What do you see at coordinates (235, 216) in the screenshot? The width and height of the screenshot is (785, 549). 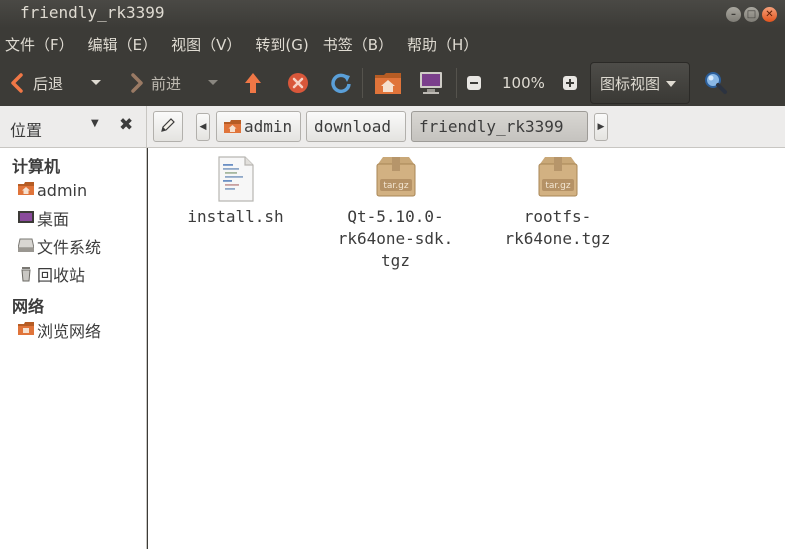 I see `file-name: install.sh` at bounding box center [235, 216].